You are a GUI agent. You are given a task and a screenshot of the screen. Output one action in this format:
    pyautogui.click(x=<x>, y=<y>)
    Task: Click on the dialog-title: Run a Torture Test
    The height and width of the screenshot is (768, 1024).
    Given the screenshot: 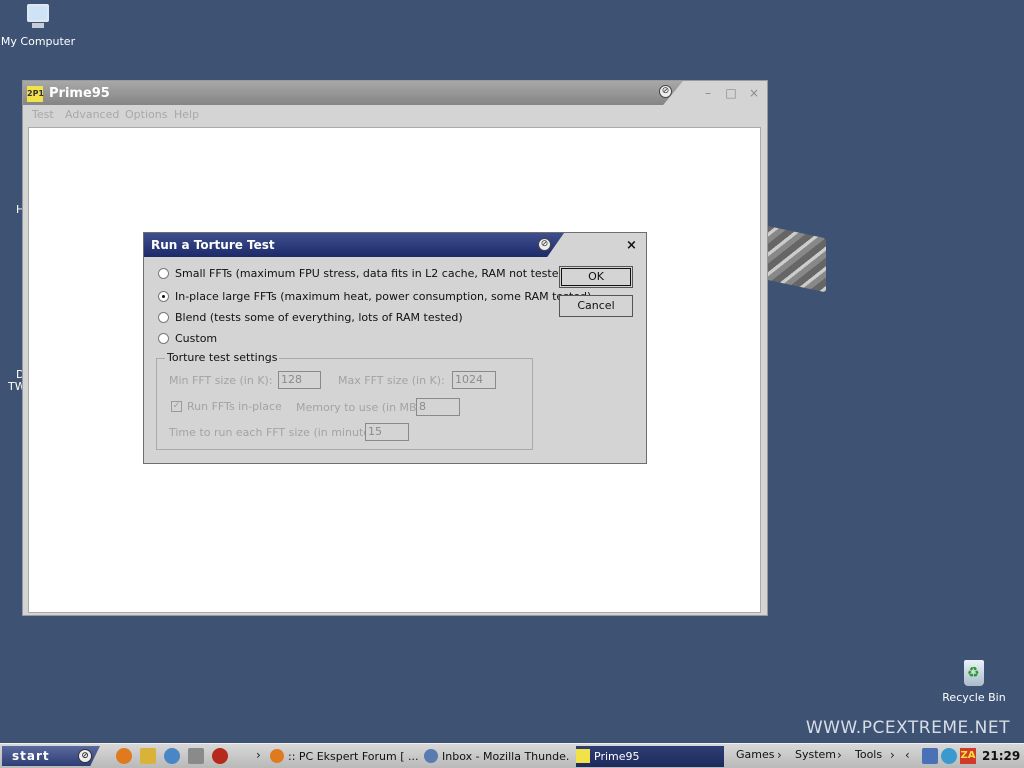 What is the action you would take?
    pyautogui.click(x=213, y=245)
    